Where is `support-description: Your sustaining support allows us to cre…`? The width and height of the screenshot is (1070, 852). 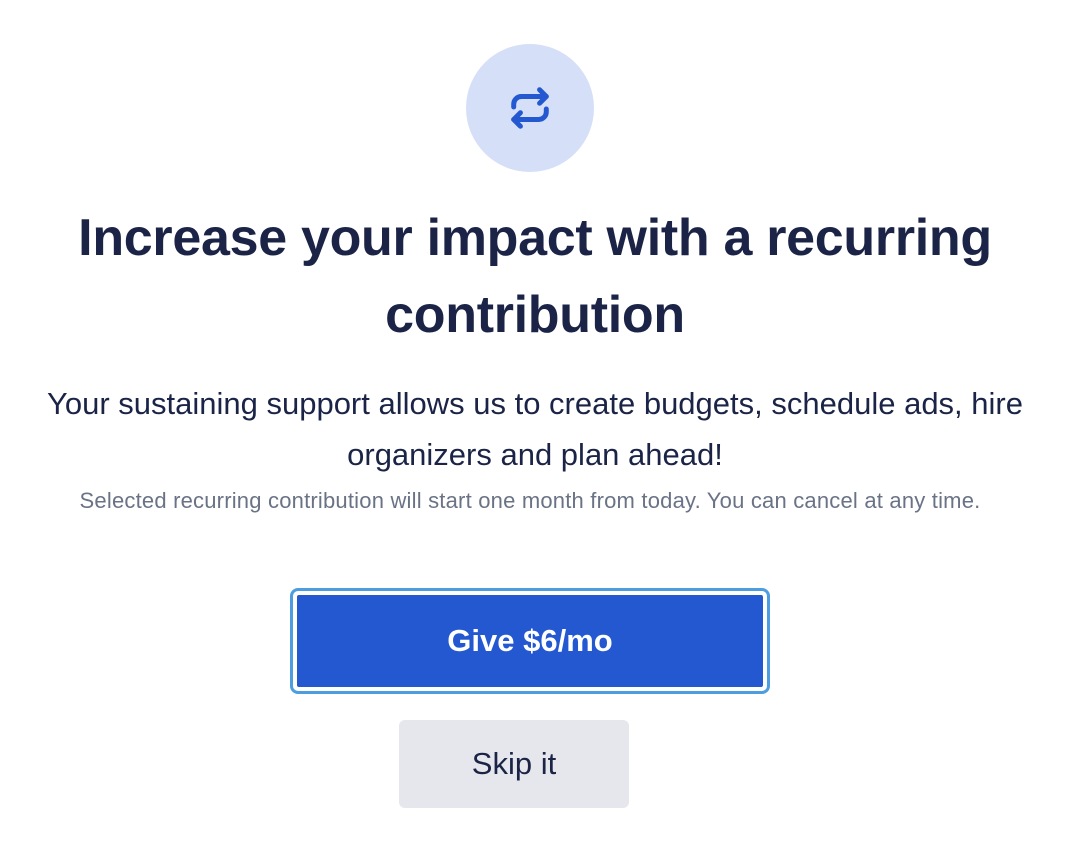
support-description: Your sustaining support allows us to cre… is located at coordinates (535, 429).